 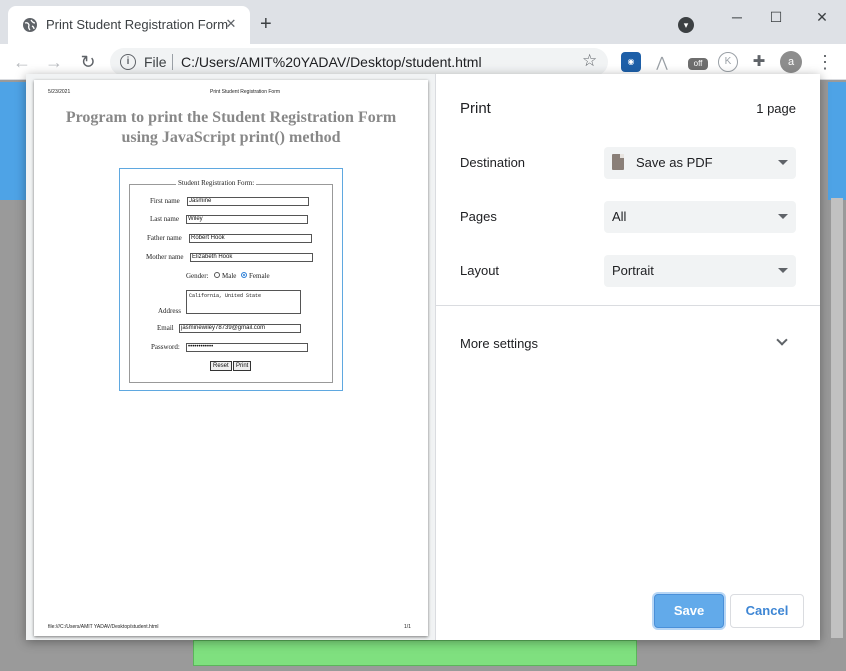 I want to click on puzzle-icon: ✚, so click(x=759, y=62).